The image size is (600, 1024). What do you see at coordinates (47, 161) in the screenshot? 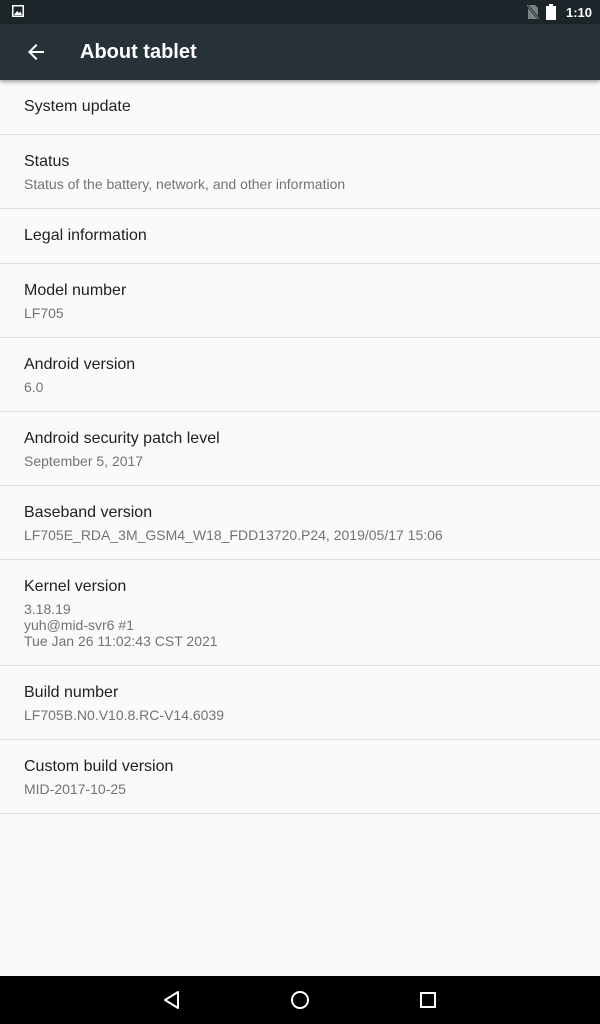
I see `item-title: Status` at bounding box center [47, 161].